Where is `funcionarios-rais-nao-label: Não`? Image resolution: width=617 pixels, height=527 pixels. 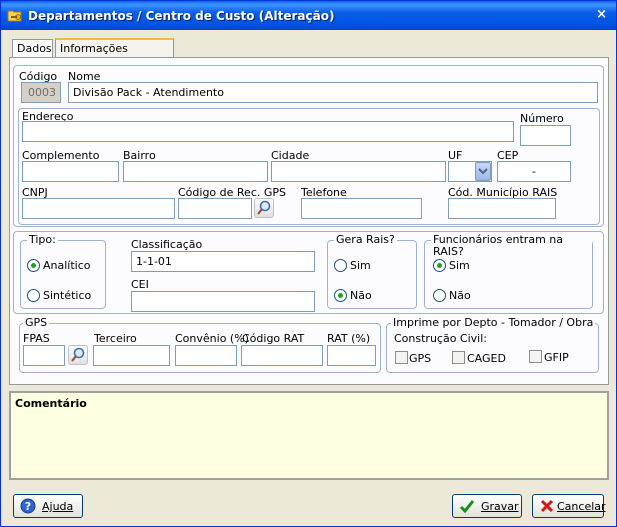
funcionarios-rais-nao-label: Não is located at coordinates (460, 295).